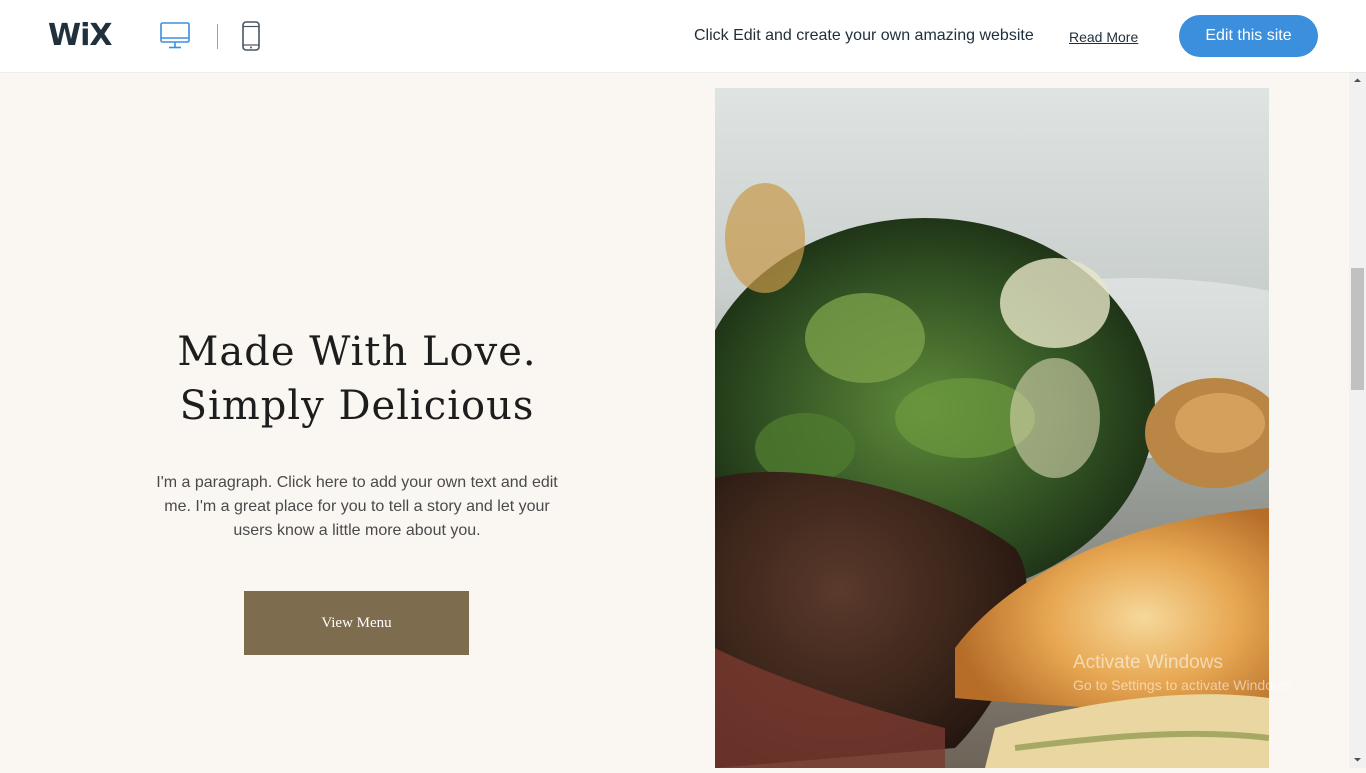 This screenshot has width=1366, height=773. I want to click on activate-windows-title: Activate Windows, so click(1148, 662).